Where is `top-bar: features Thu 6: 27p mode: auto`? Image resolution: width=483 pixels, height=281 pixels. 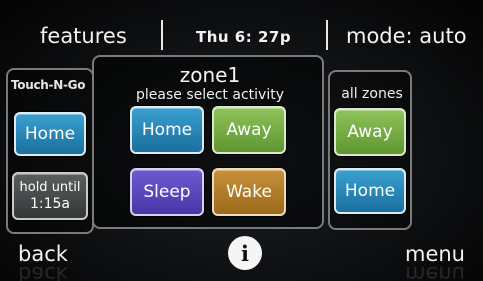
top-bar: features Thu 6: 27p mode: auto is located at coordinates (241, 34).